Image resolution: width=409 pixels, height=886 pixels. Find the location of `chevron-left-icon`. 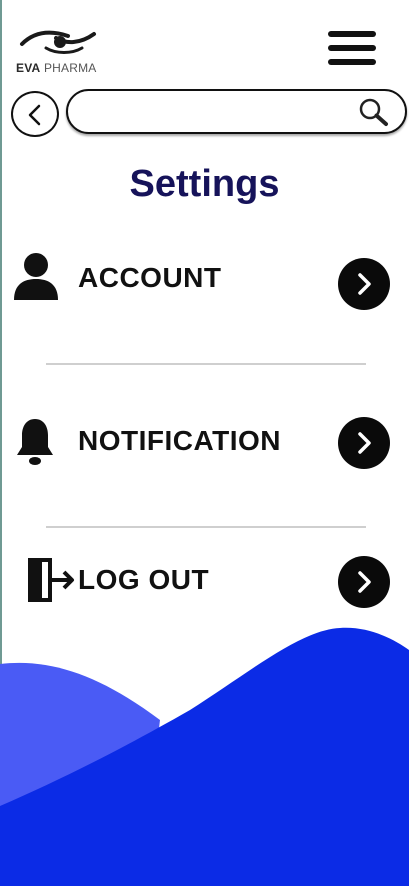

chevron-left-icon is located at coordinates (34, 115).